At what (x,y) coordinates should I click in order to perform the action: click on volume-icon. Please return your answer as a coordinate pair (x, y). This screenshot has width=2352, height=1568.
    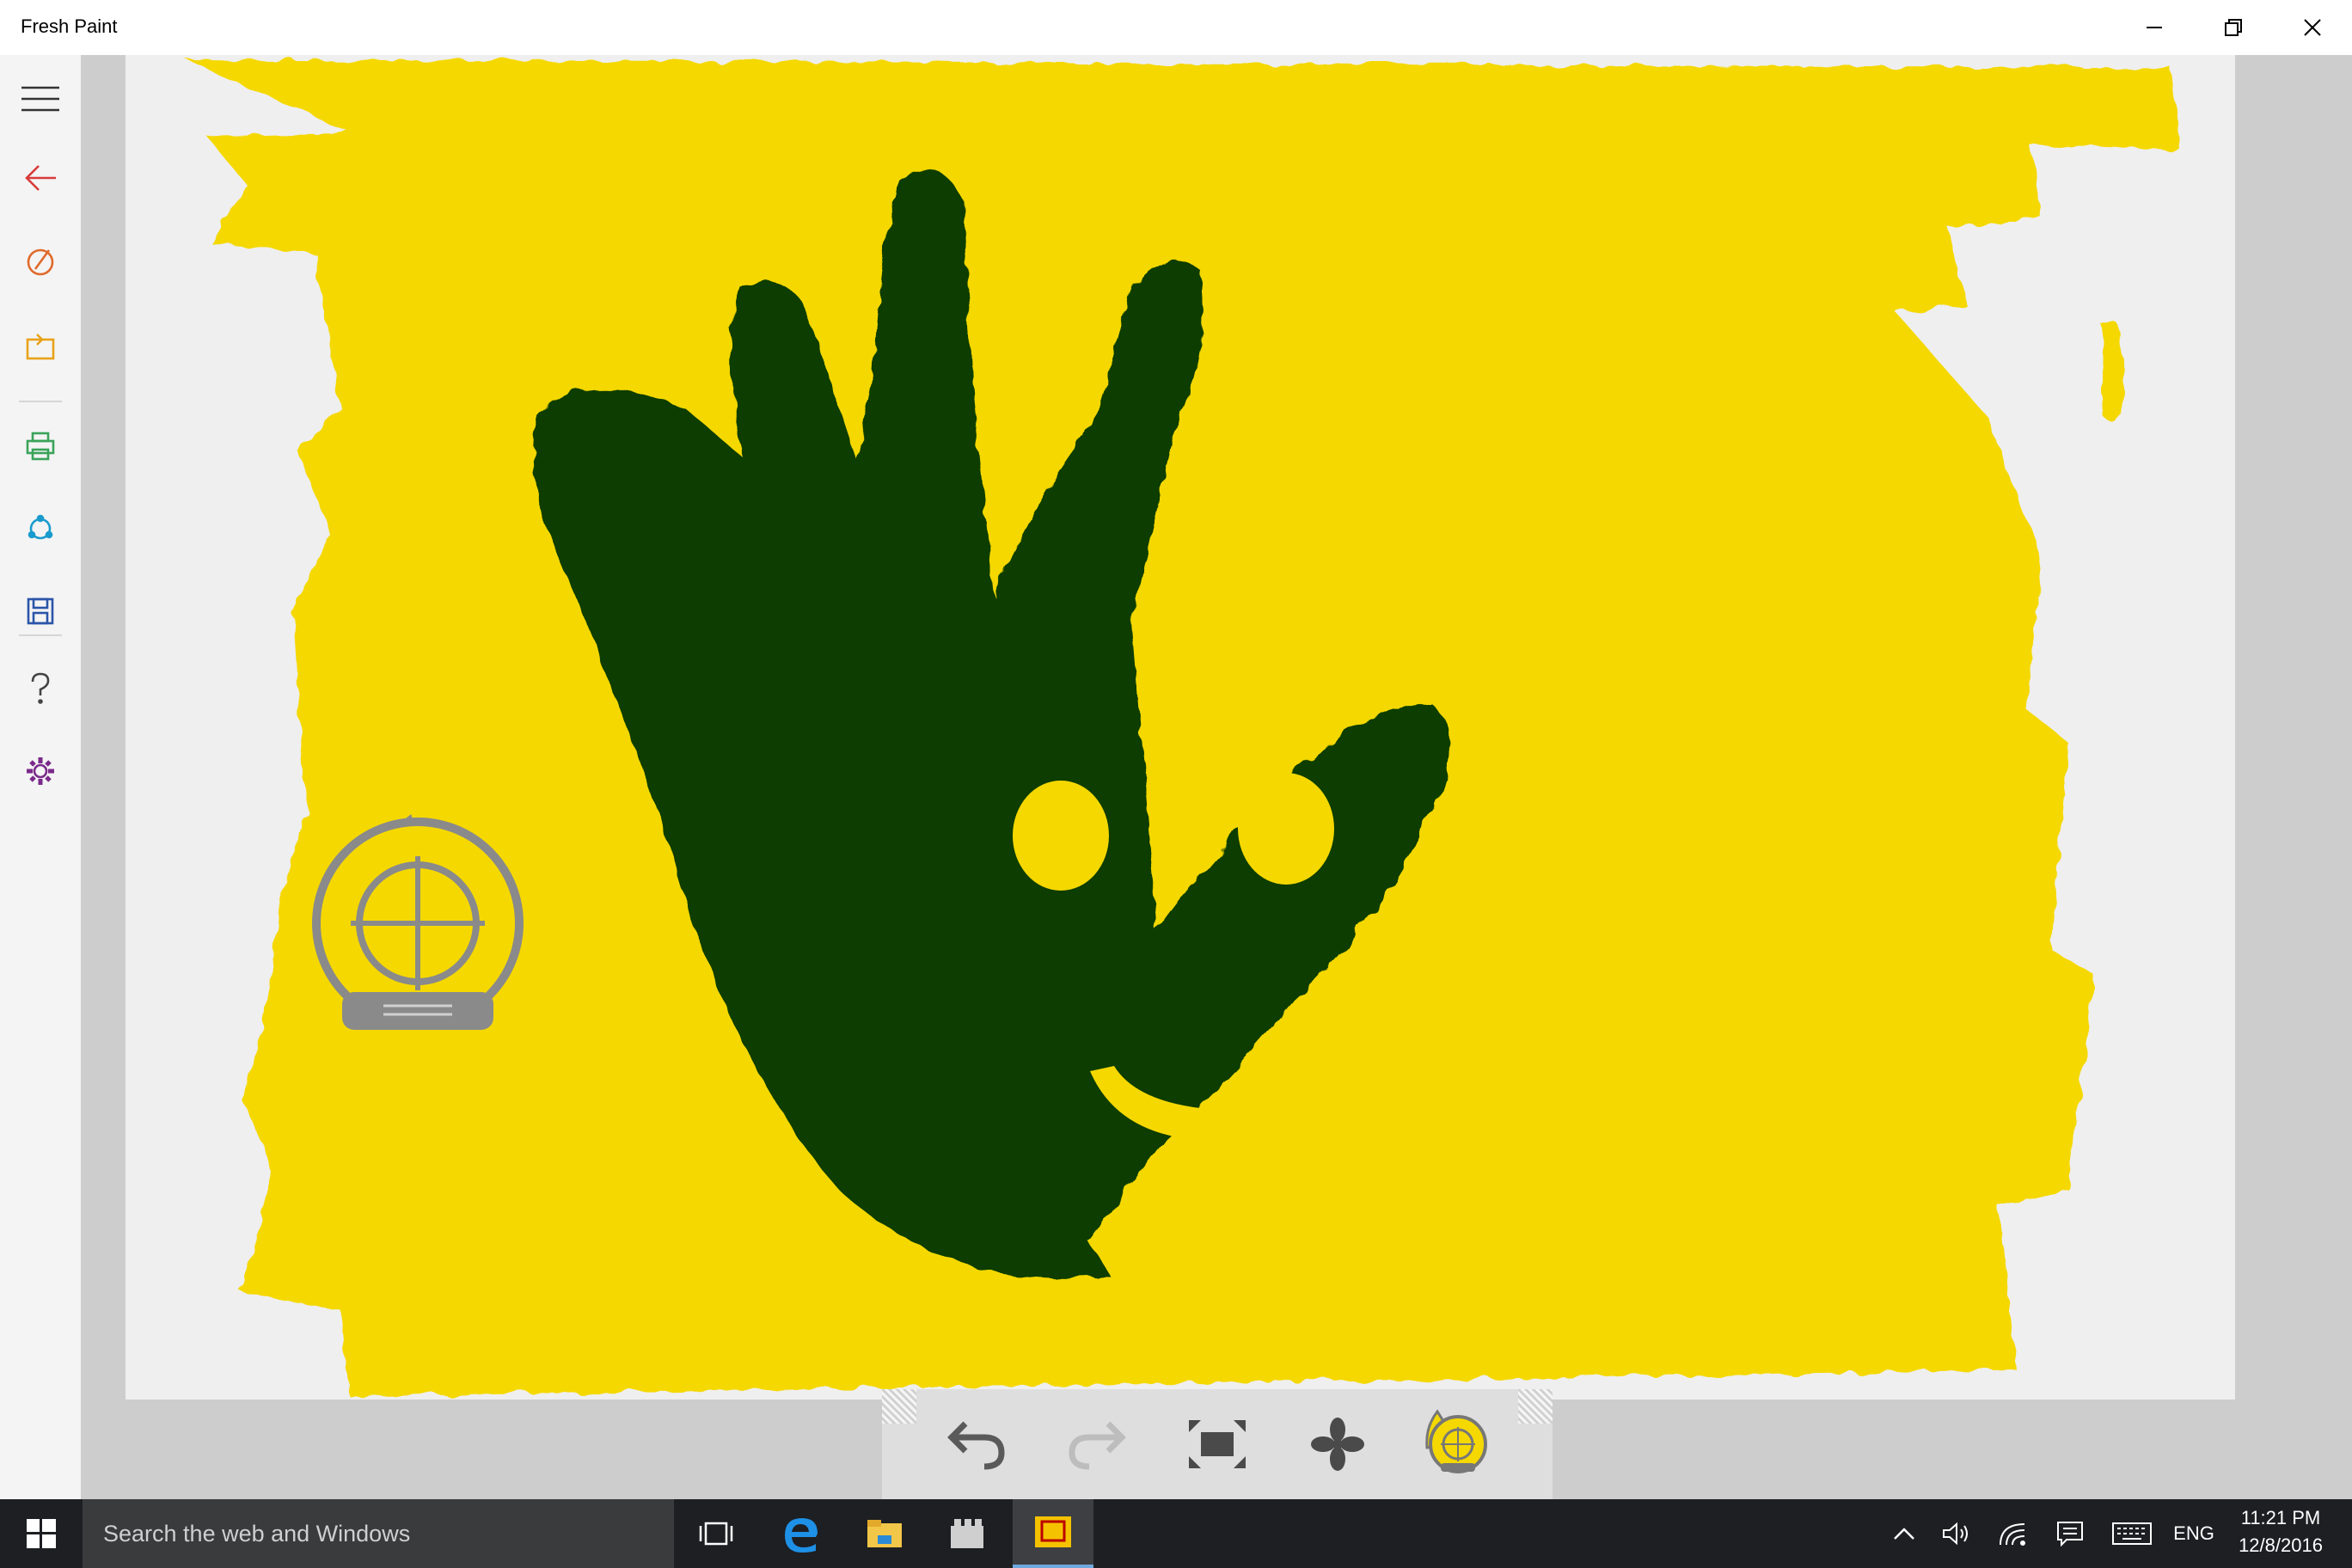
    Looking at the image, I should click on (1955, 1534).